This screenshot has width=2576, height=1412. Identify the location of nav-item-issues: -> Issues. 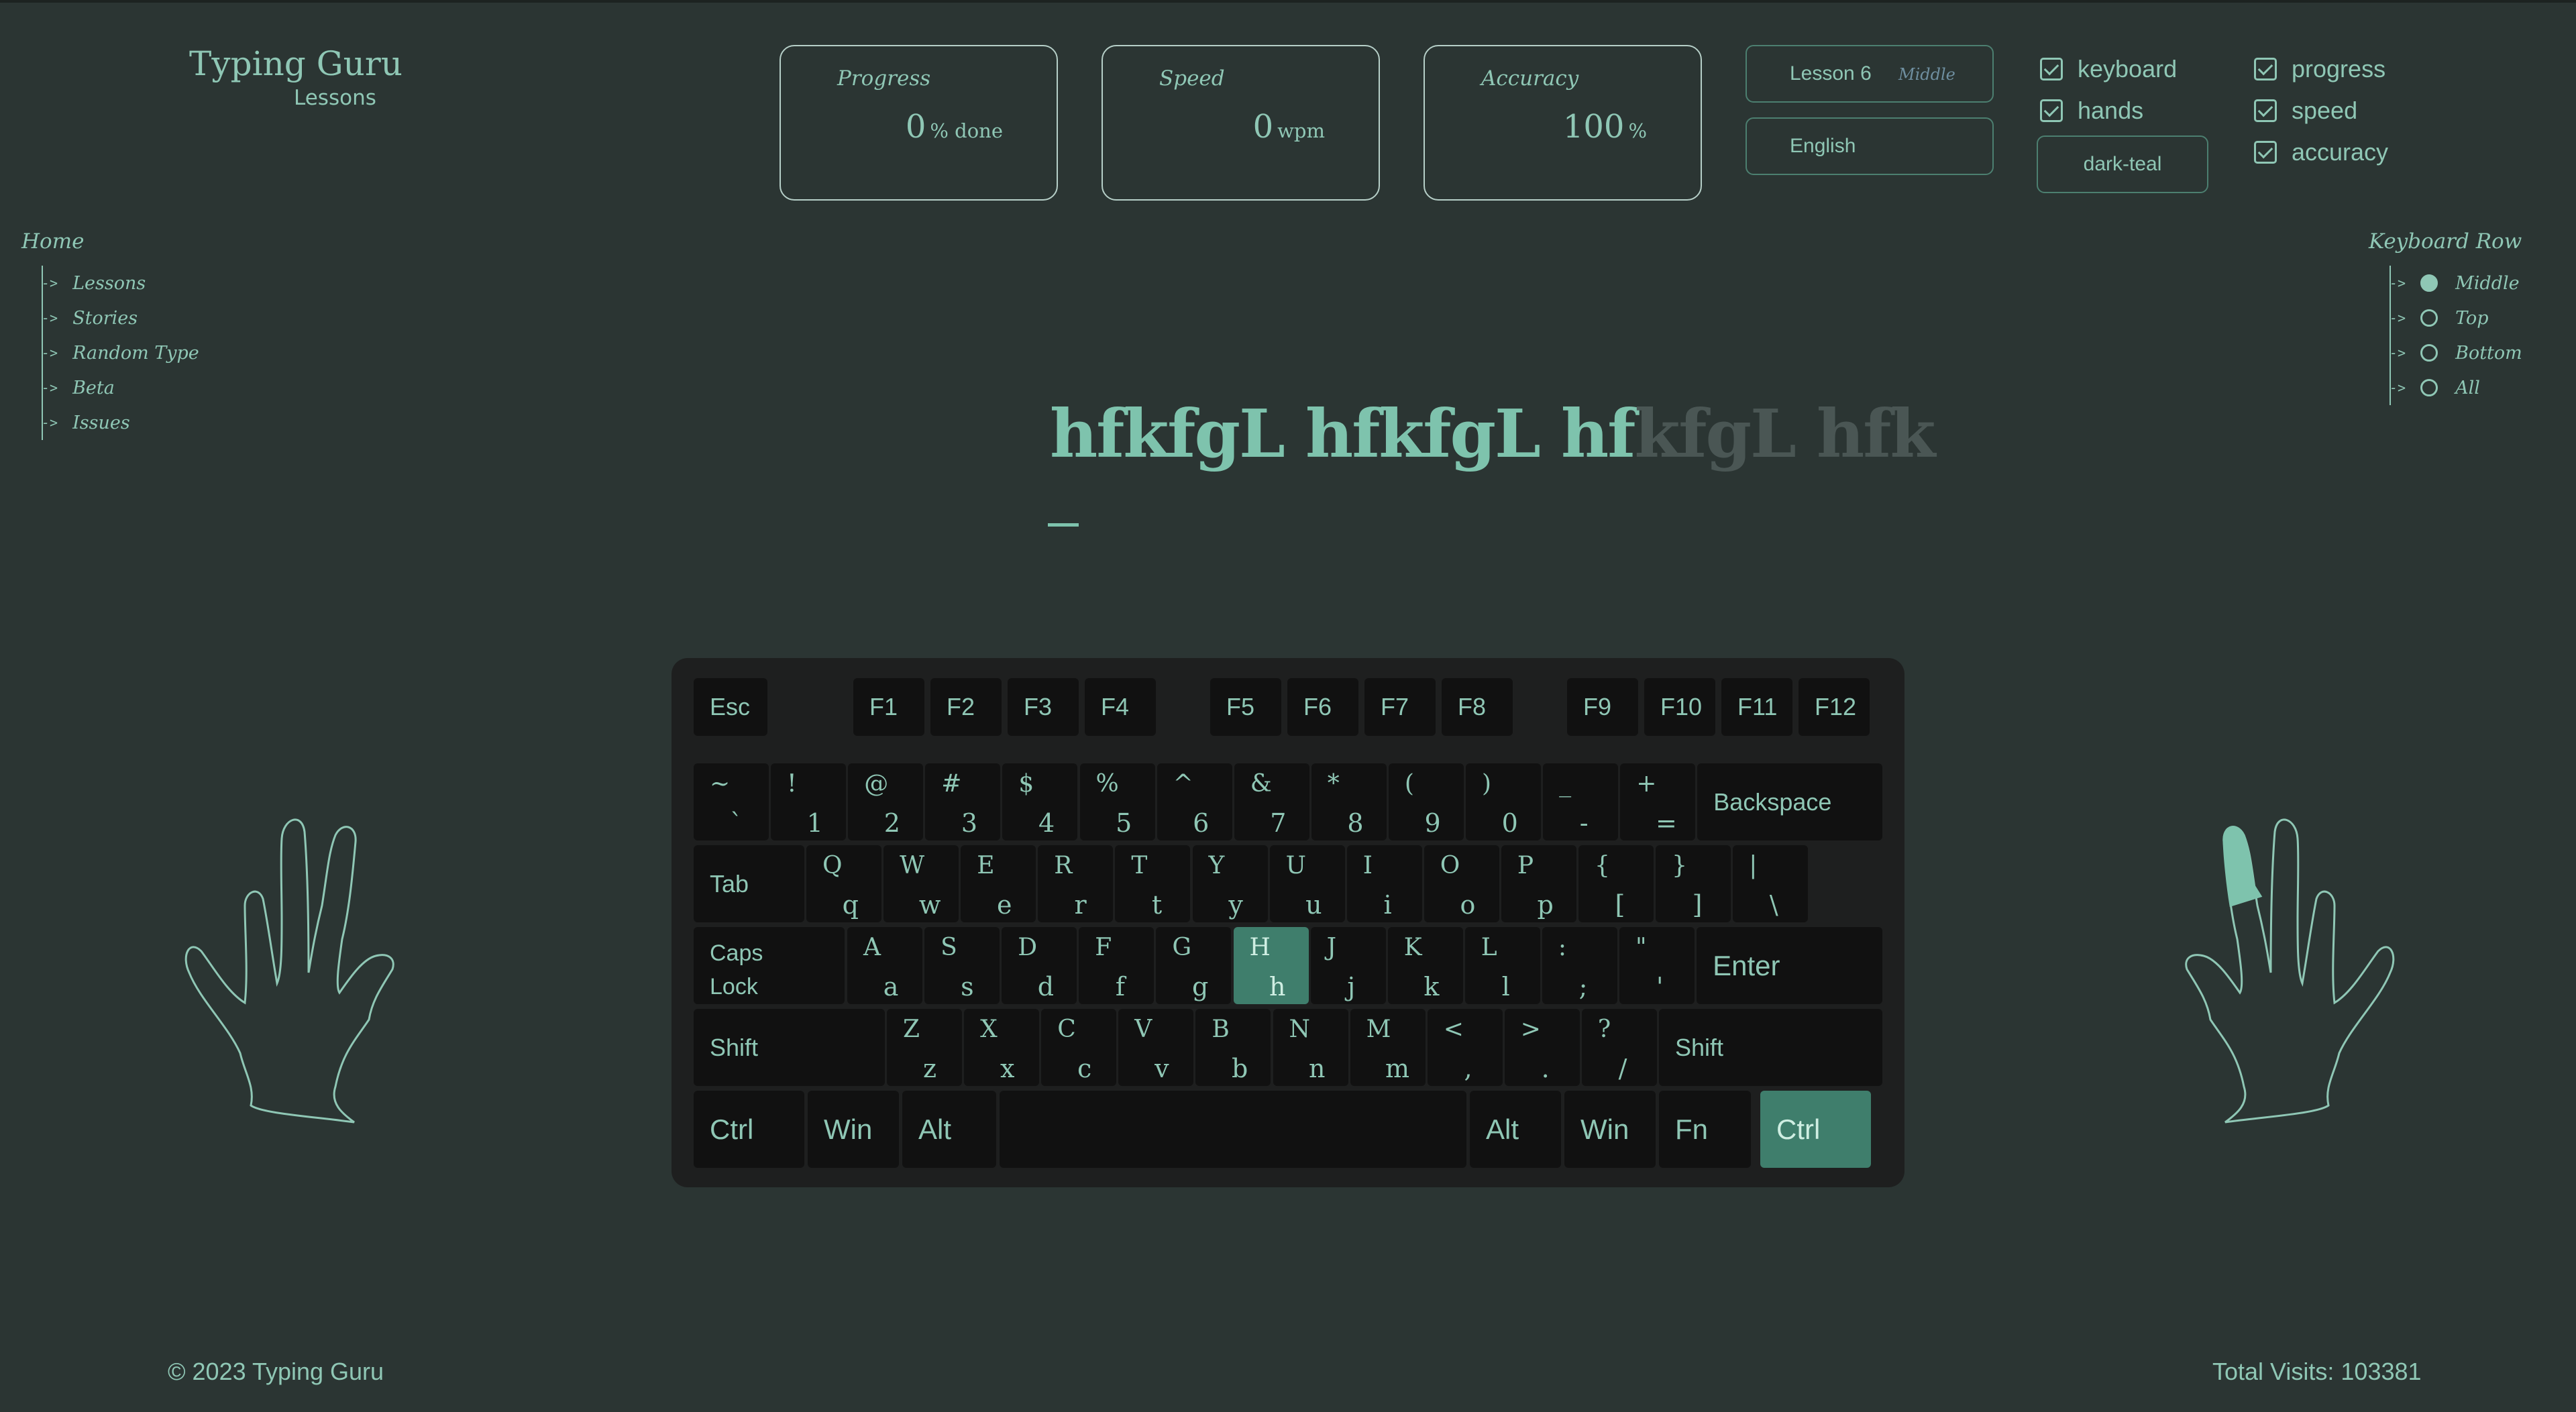
(120, 422).